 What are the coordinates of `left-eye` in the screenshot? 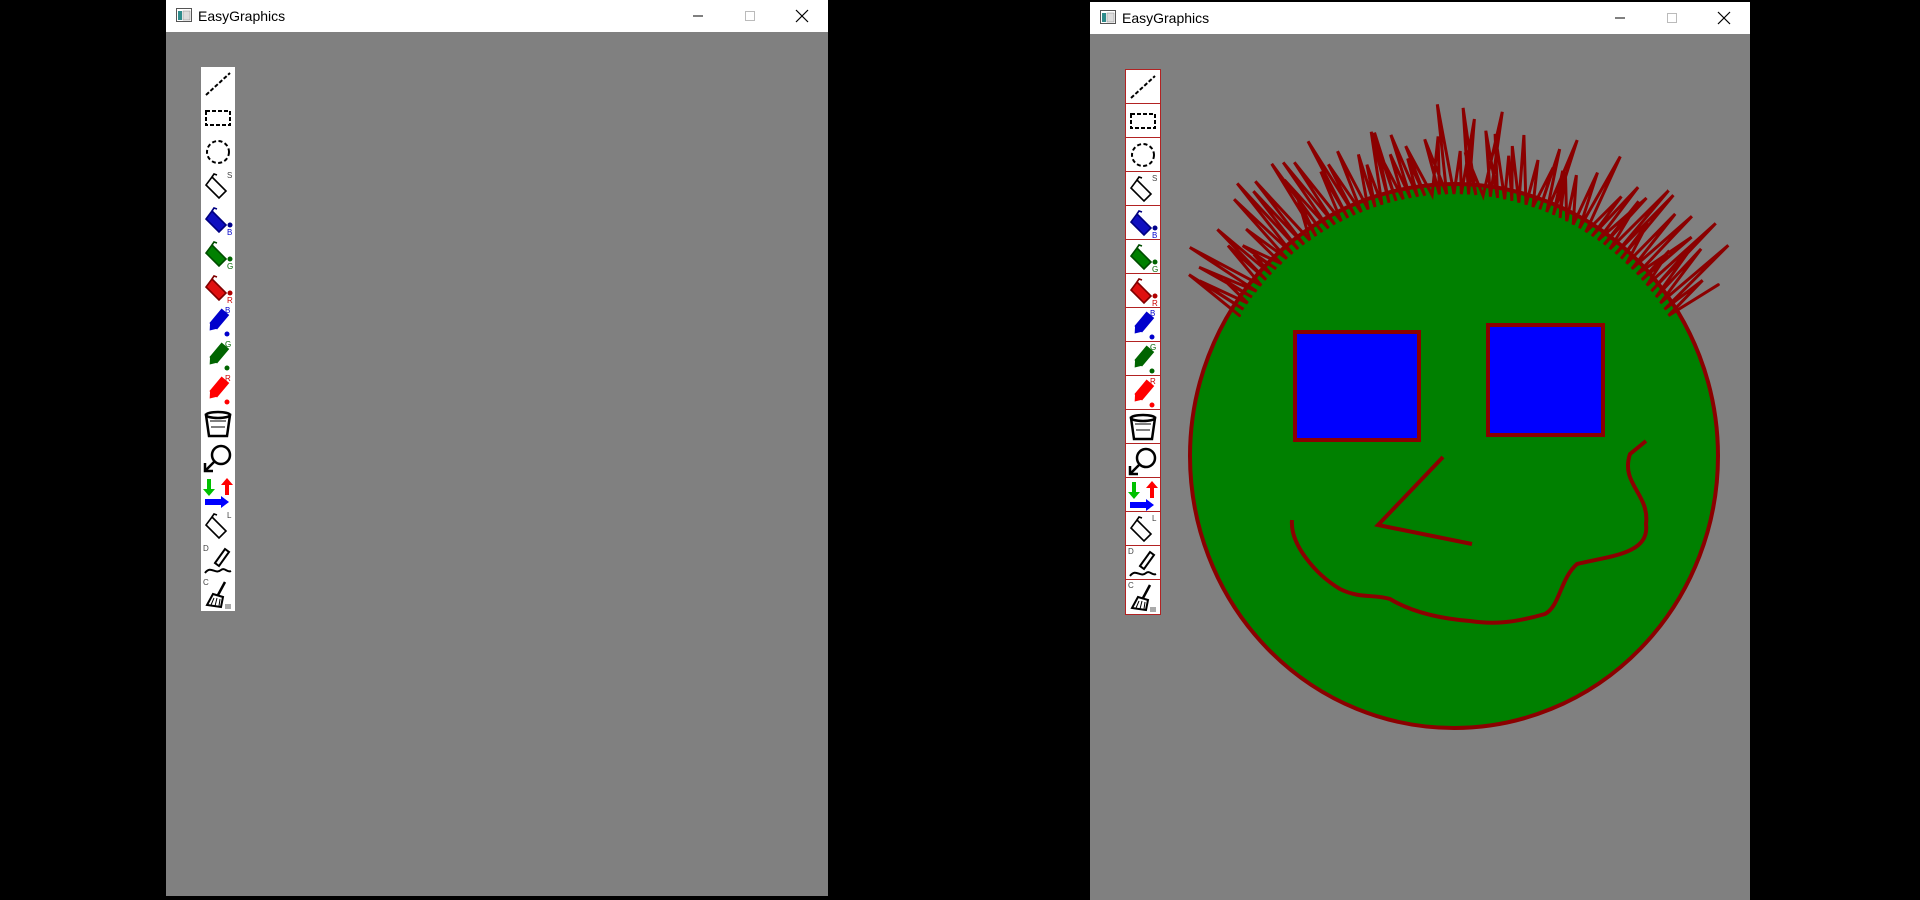 It's located at (1357, 386).